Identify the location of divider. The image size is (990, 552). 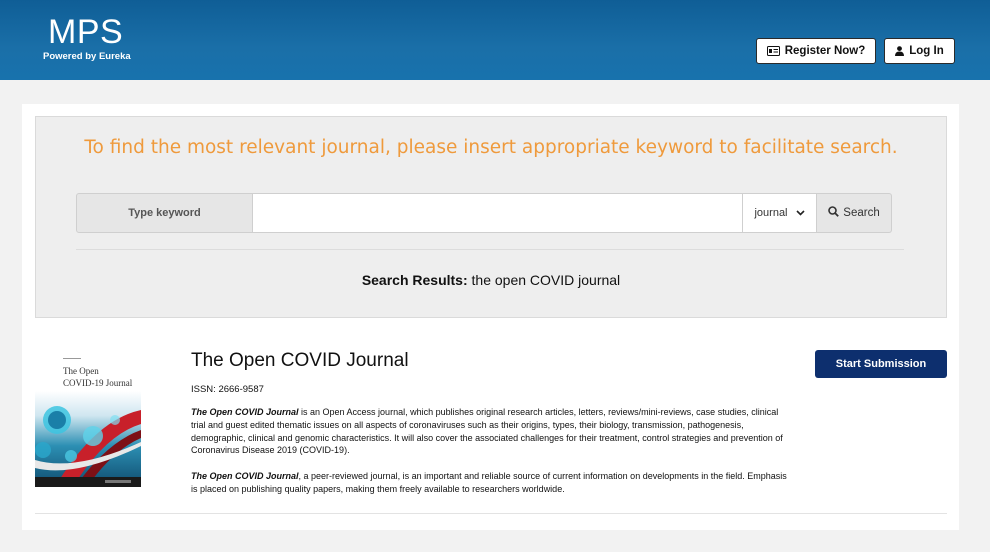
(490, 249).